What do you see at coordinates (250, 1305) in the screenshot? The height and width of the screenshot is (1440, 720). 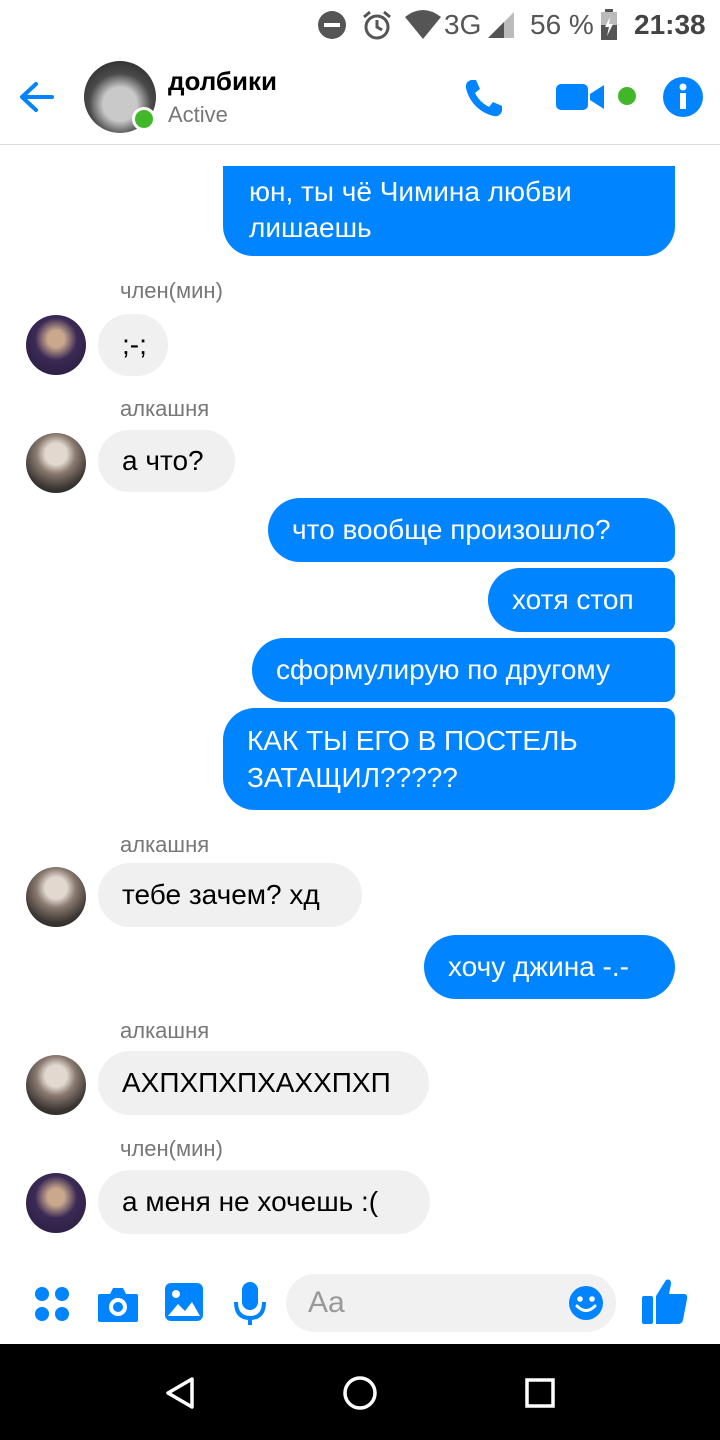 I see `microphone-icon` at bounding box center [250, 1305].